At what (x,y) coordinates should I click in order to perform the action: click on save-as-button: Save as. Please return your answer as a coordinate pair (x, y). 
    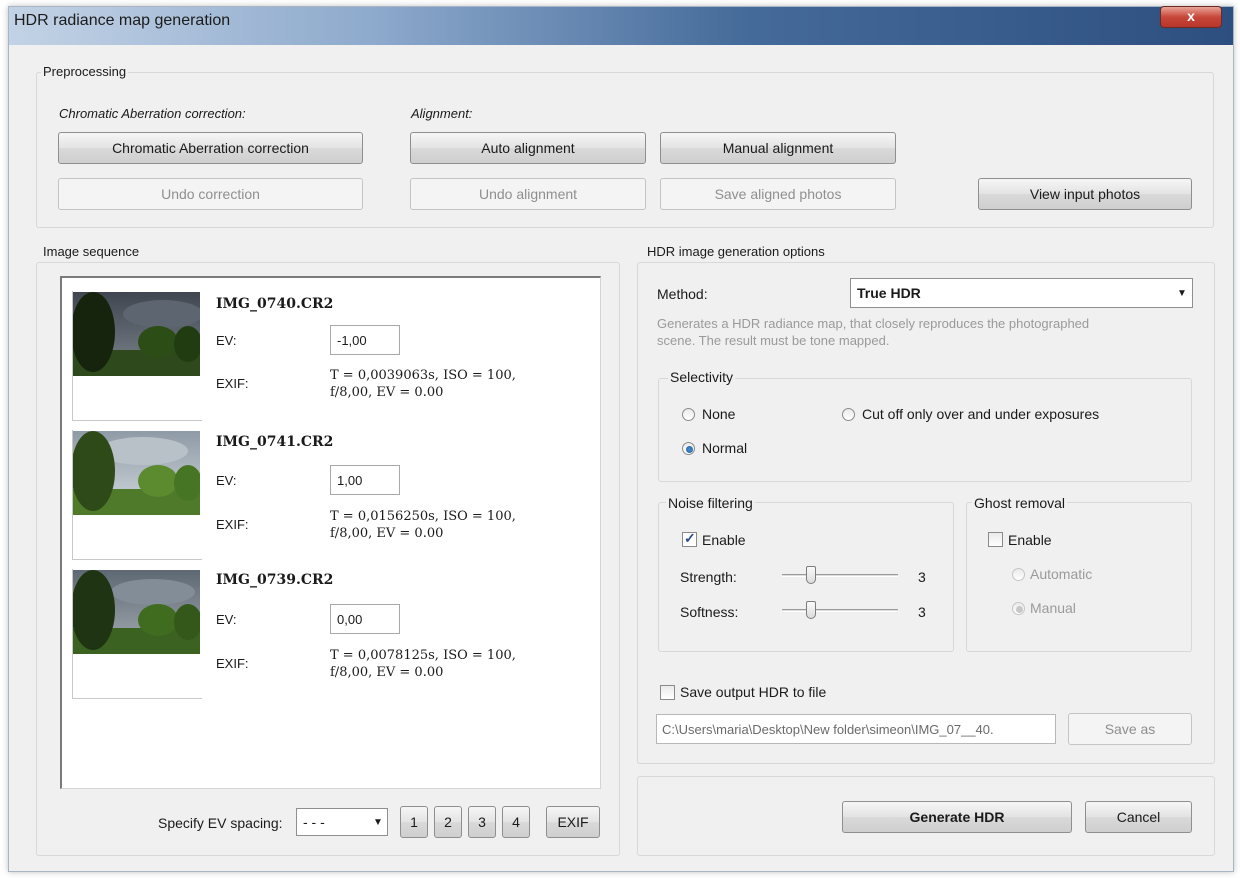
    Looking at the image, I should click on (1130, 729).